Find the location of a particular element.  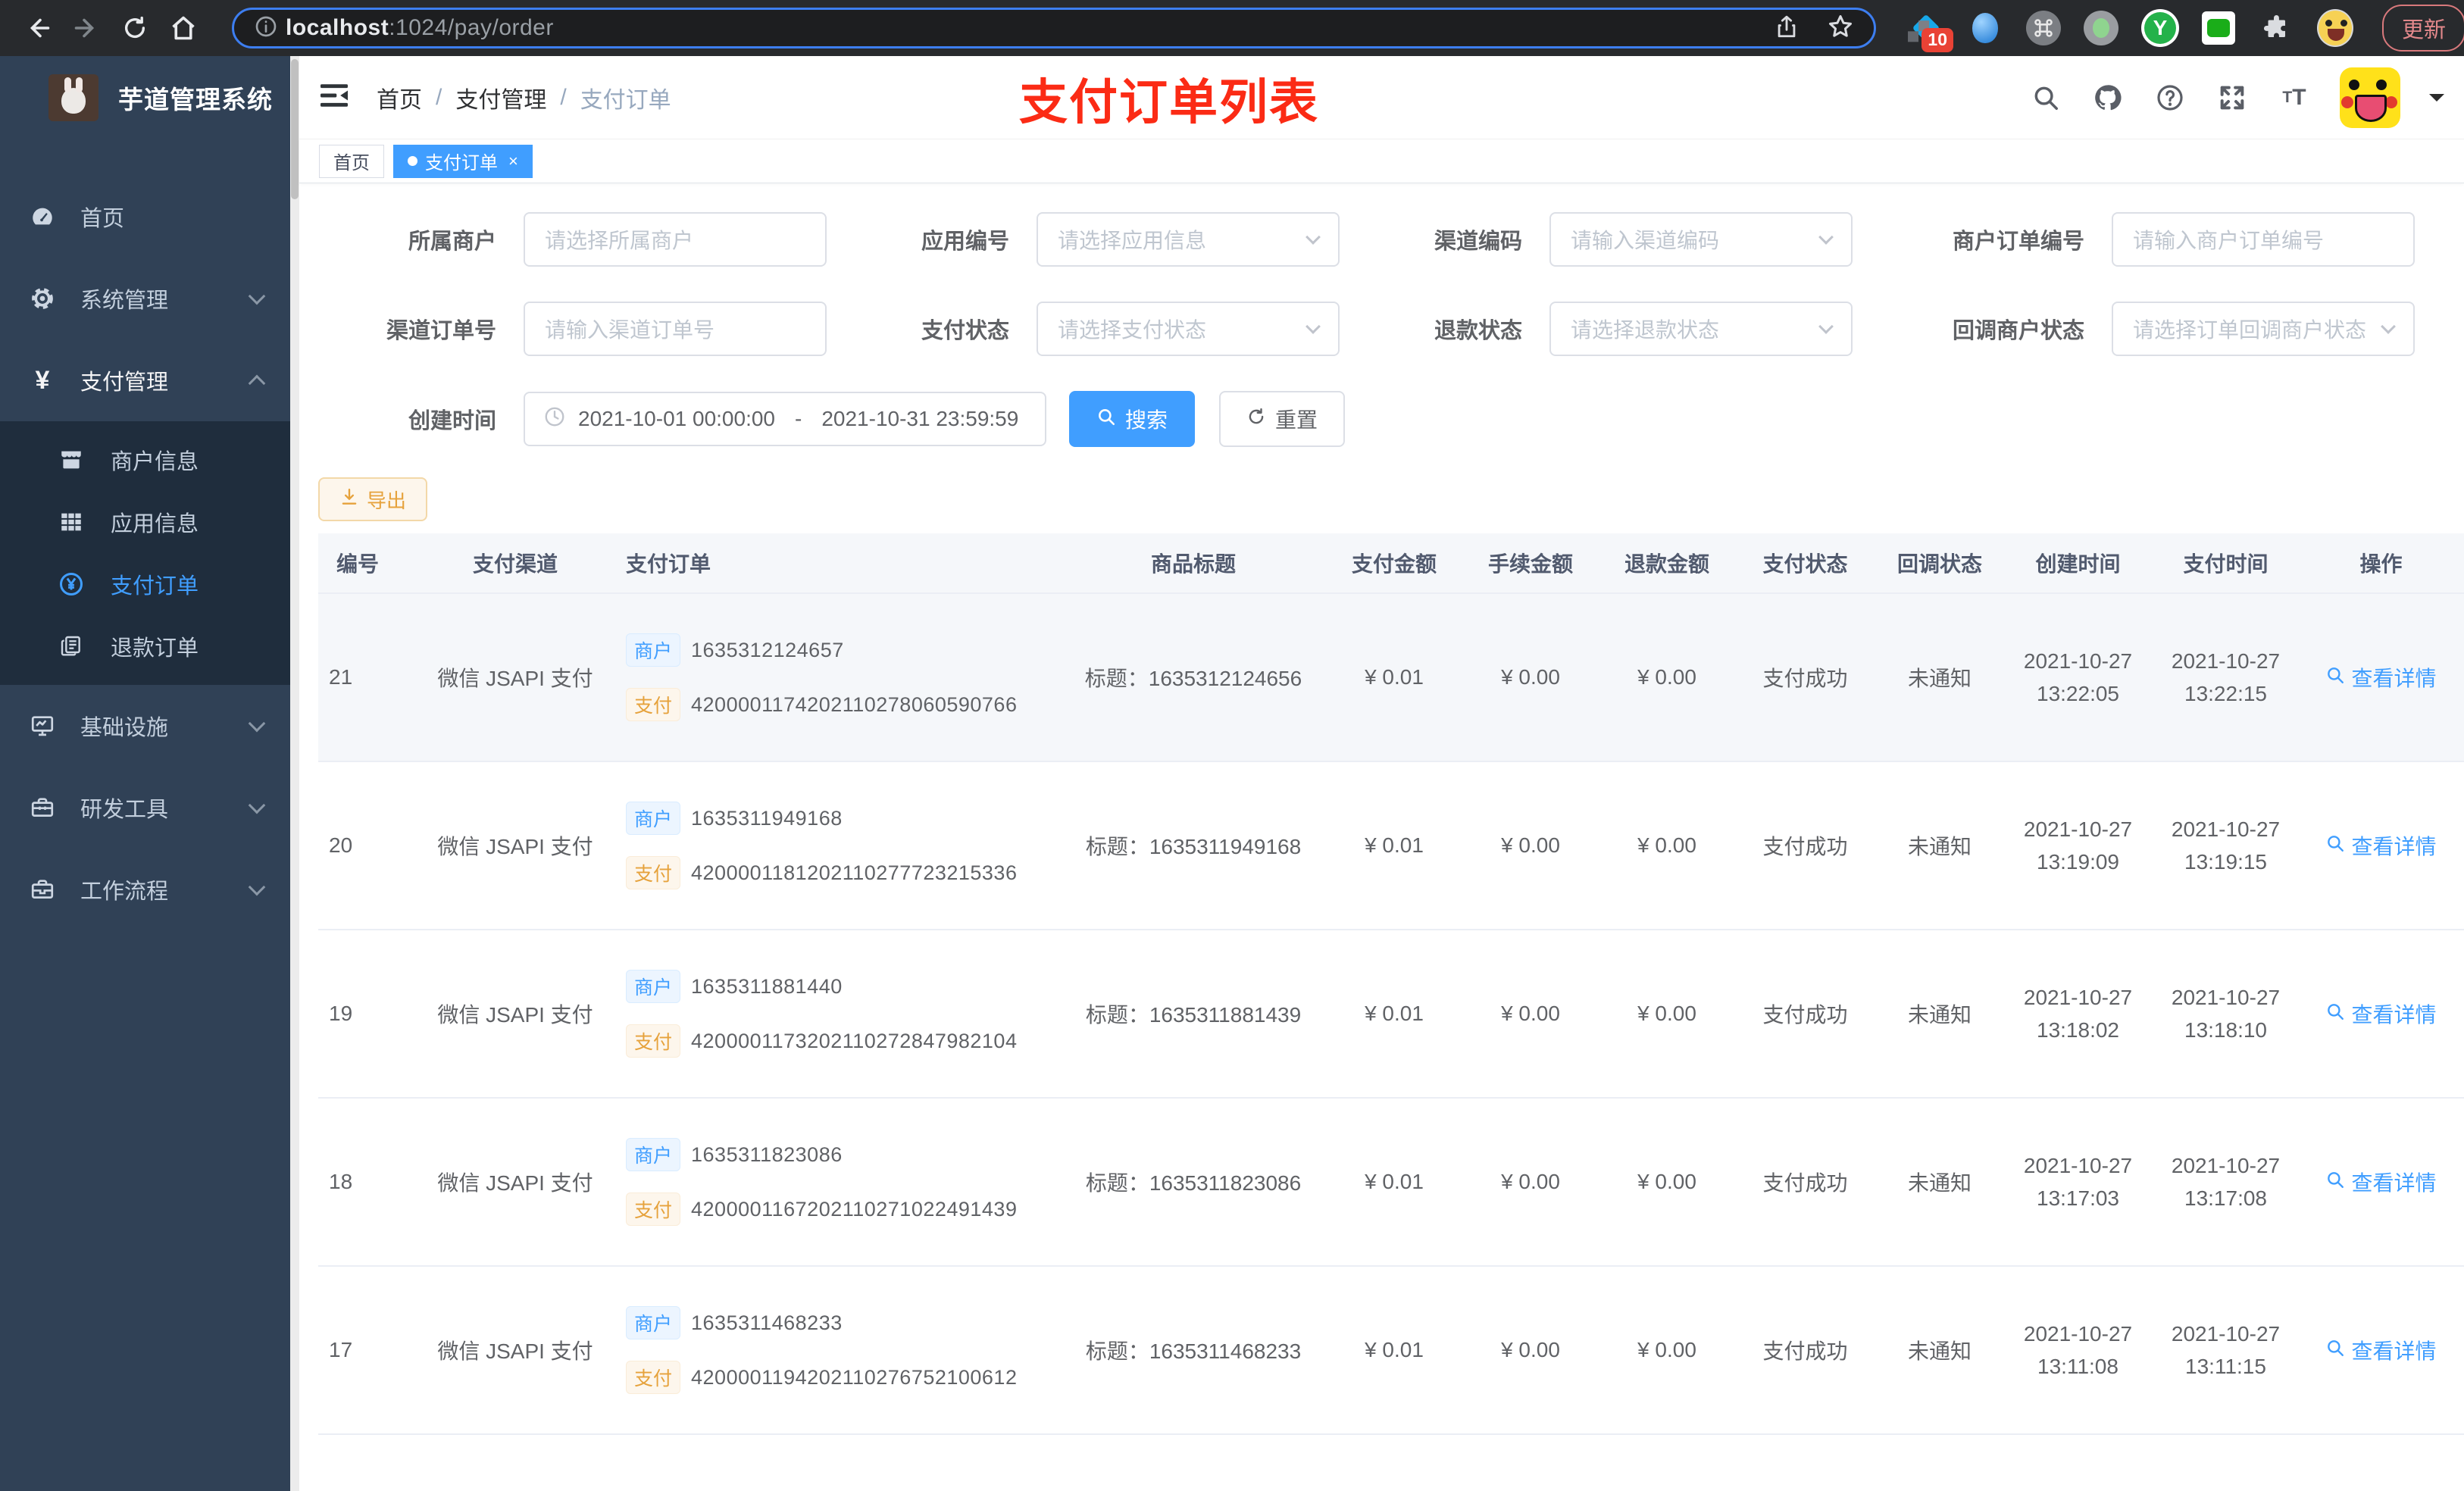

pay-order-no: 4200001167202110271022491439 is located at coordinates (854, 1209).